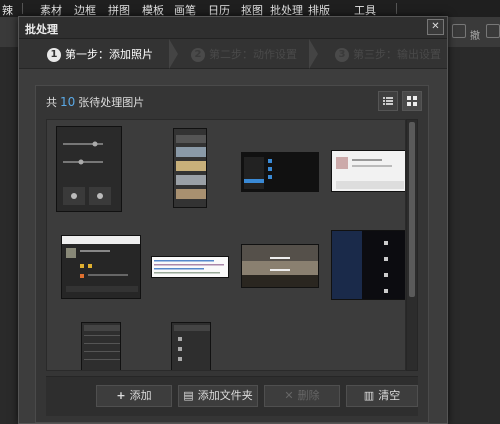  Describe the element at coordinates (7, 10) in the screenshot. I see `menu-item-0: 辣` at that location.